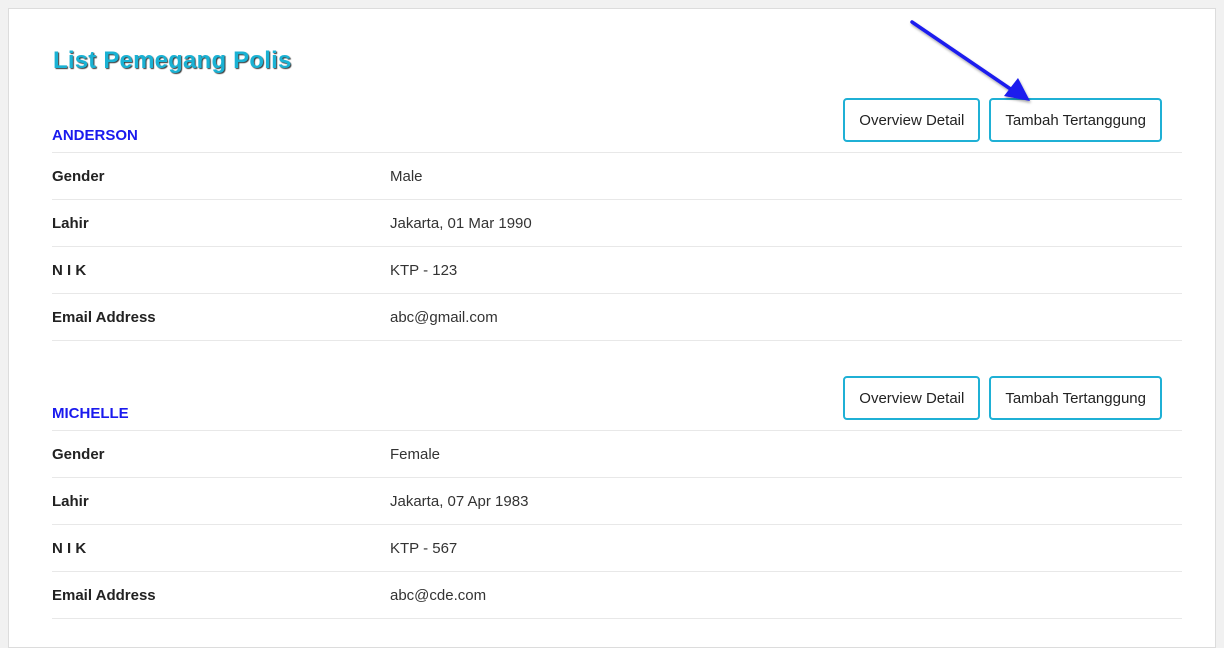 The image size is (1224, 648). What do you see at coordinates (406, 176) in the screenshot?
I see `field-value: Male` at bounding box center [406, 176].